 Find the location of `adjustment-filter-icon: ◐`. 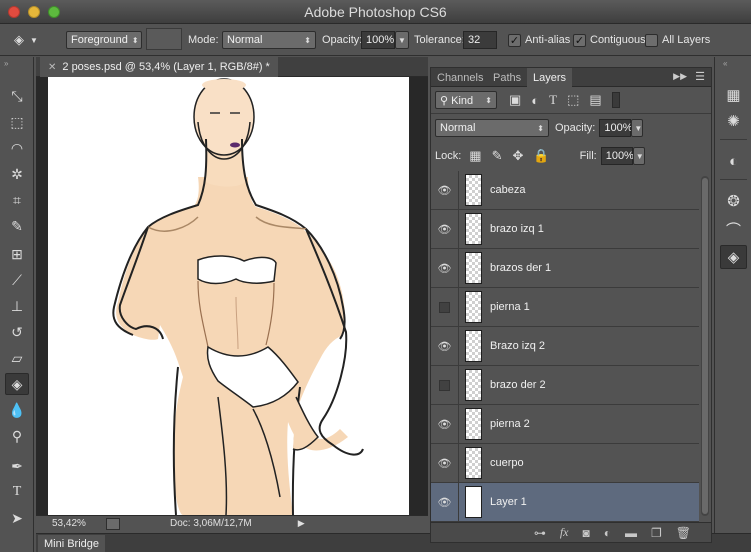

adjustment-filter-icon: ◐ is located at coordinates (535, 100).